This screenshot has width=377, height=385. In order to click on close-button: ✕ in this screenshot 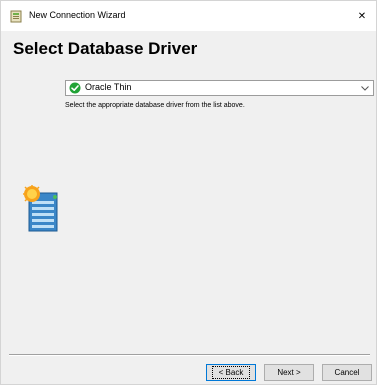, I will do `click(362, 16)`.